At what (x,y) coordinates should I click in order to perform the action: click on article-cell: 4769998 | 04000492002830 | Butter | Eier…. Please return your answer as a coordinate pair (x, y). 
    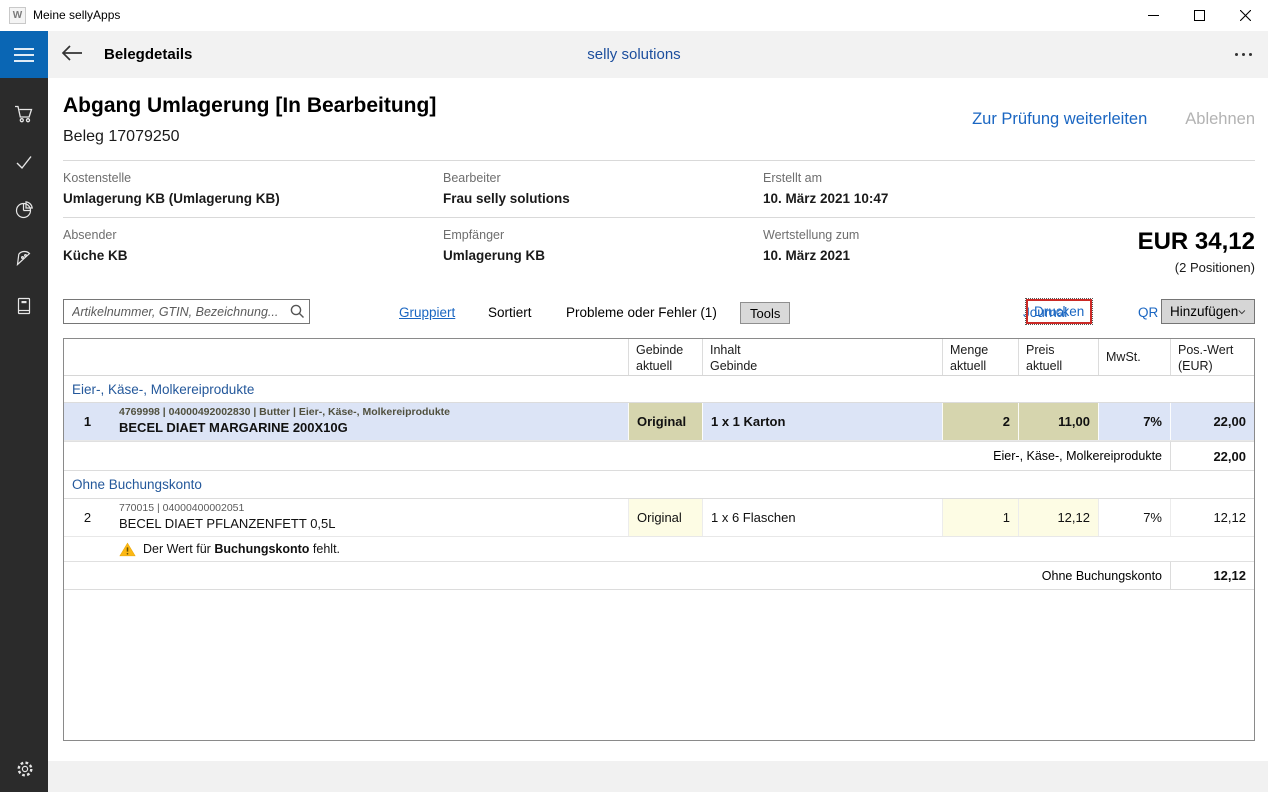
    Looking at the image, I should click on (369, 421).